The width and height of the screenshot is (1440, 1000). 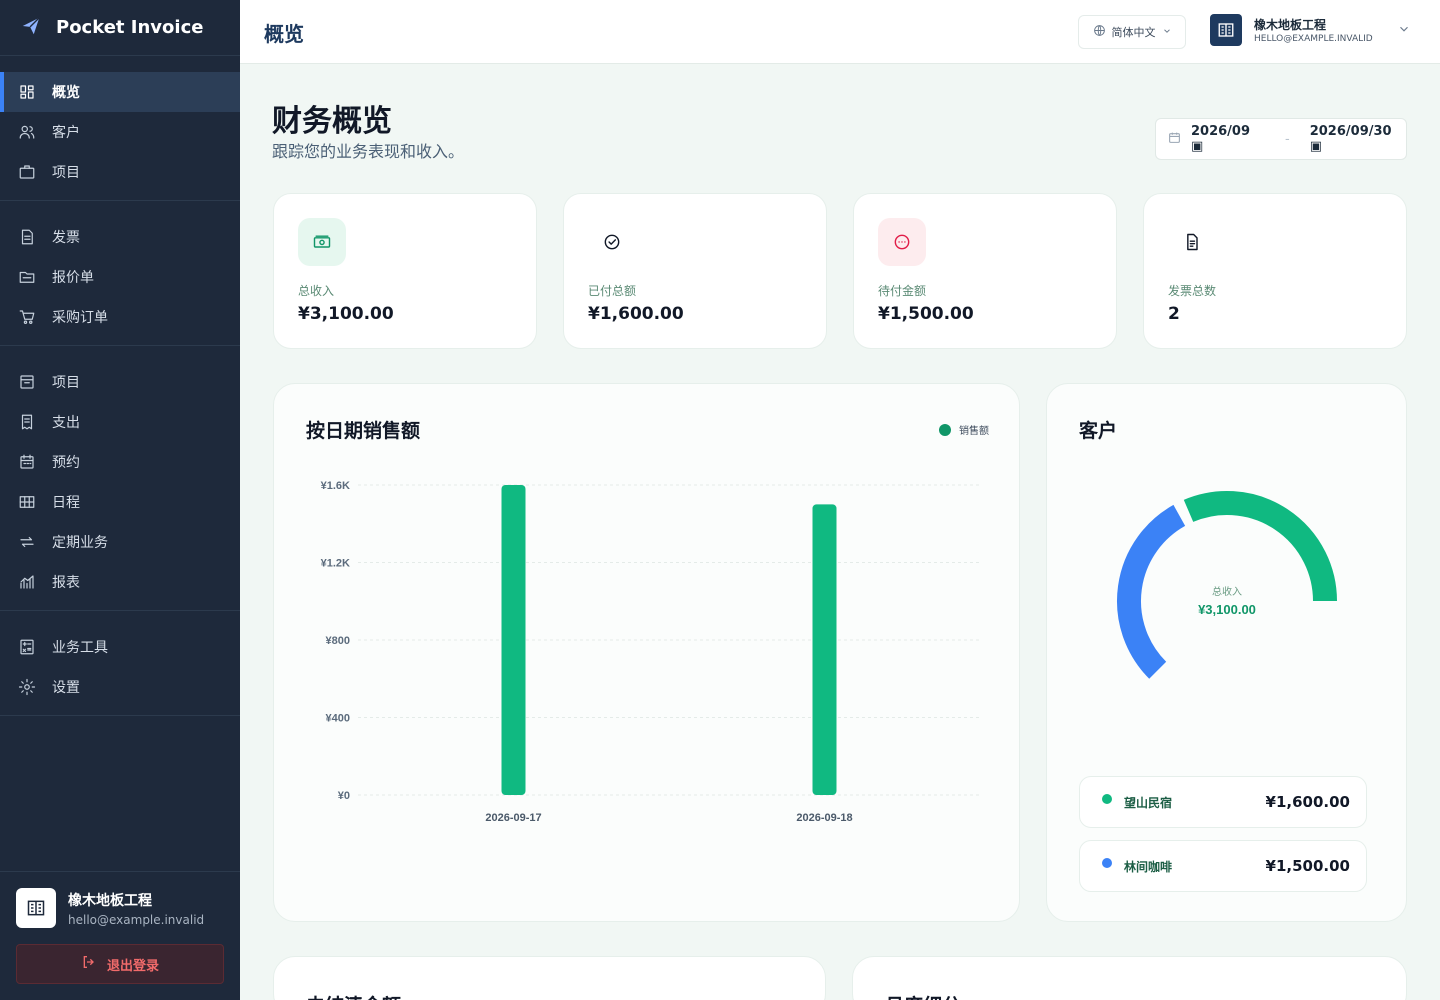 What do you see at coordinates (66, 688) in the screenshot?
I see `sidebar-item-label: 设置` at bounding box center [66, 688].